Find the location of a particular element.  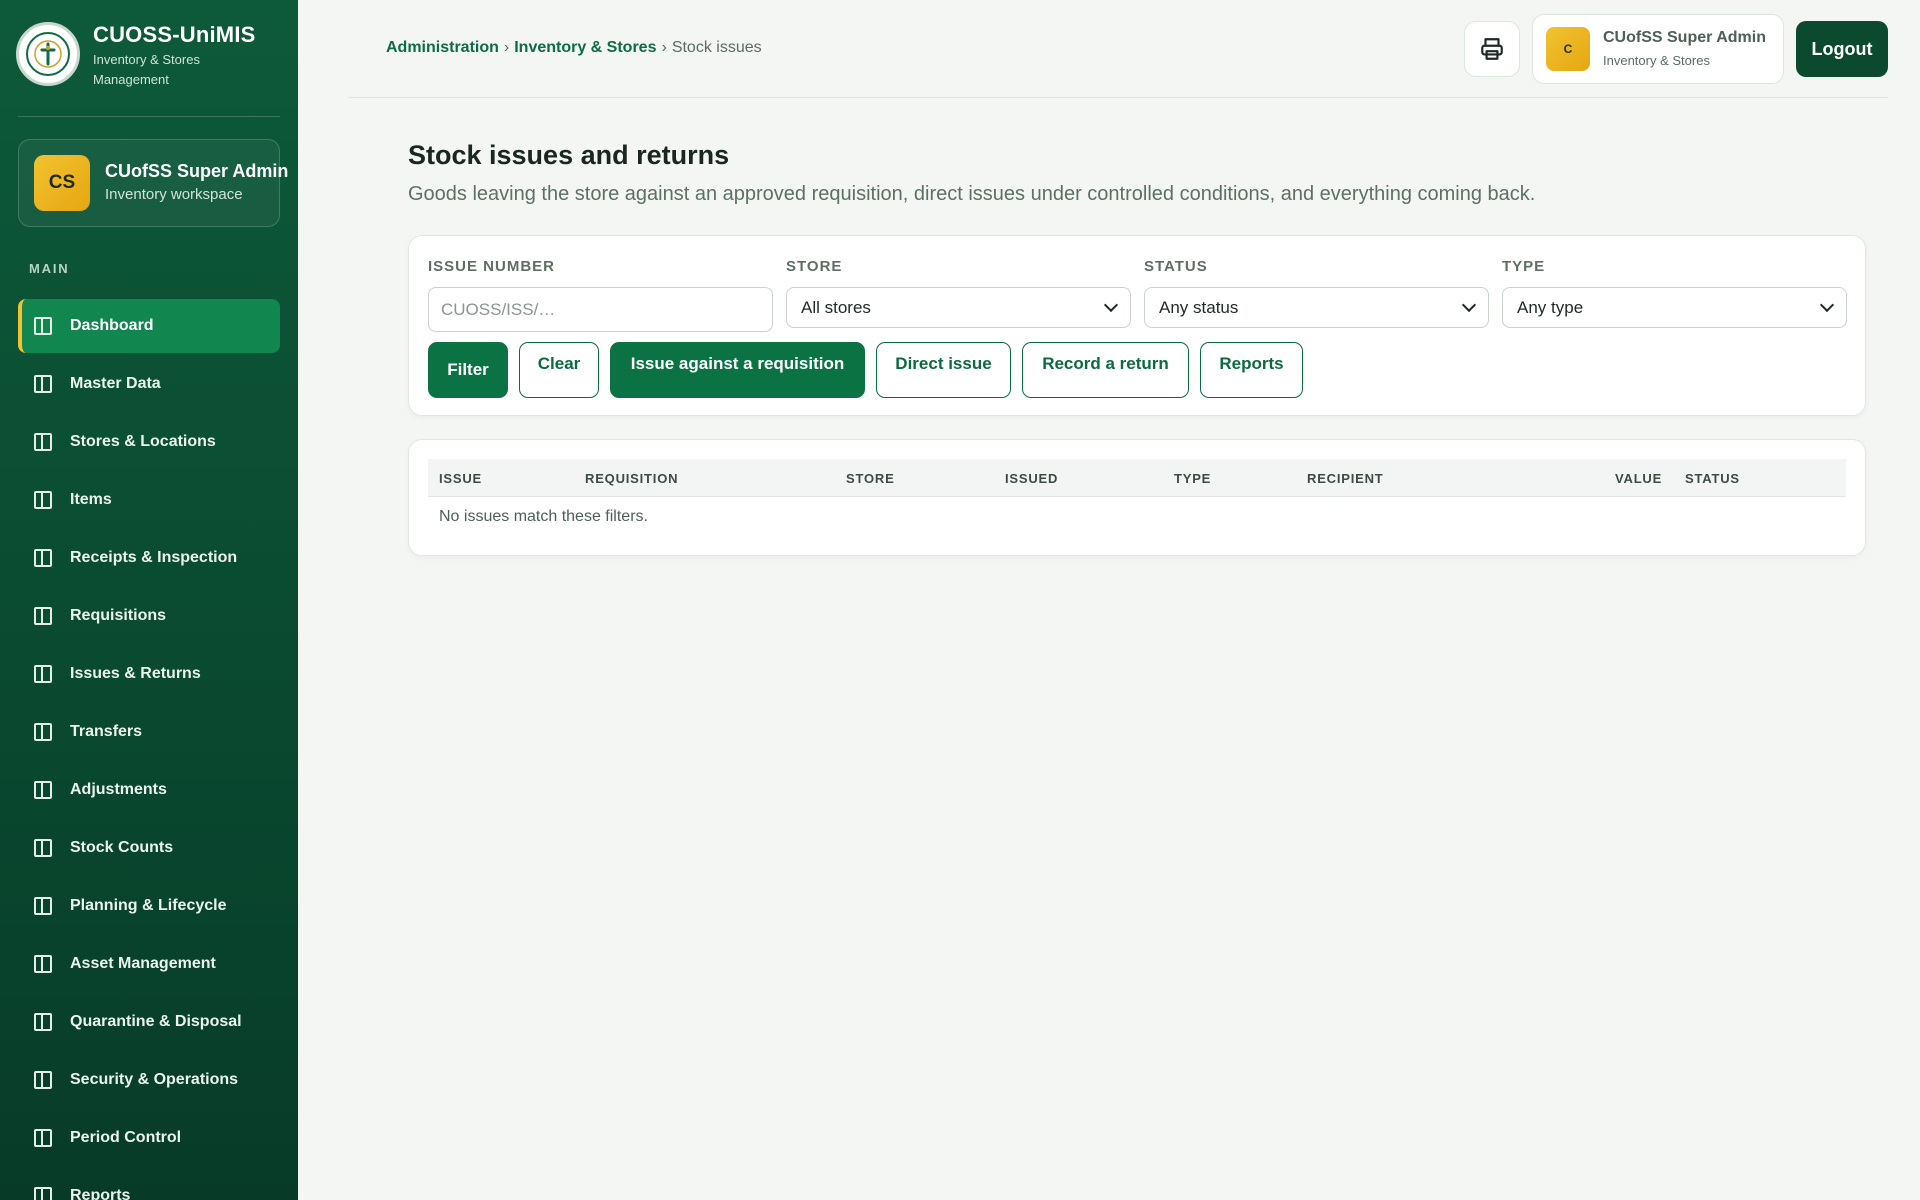

sidebar-item-transfers: Transfers is located at coordinates (149, 732).